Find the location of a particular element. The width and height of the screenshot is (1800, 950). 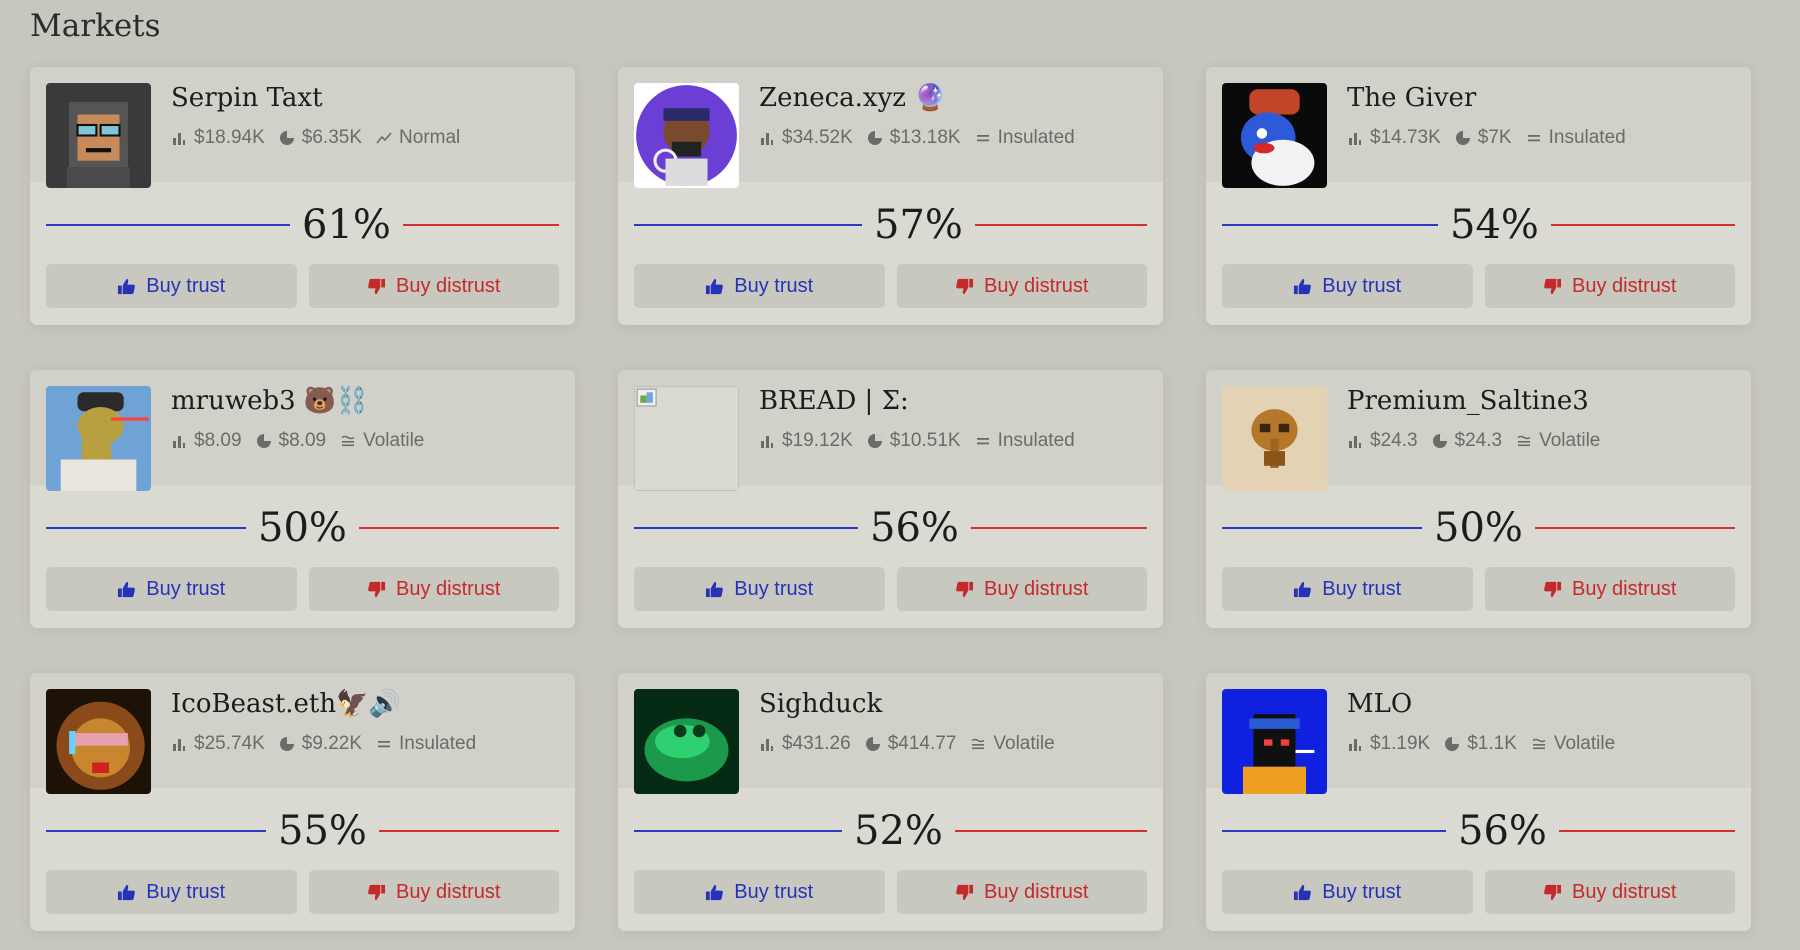

risk-stat: Insulated is located at coordinates (1576, 138).